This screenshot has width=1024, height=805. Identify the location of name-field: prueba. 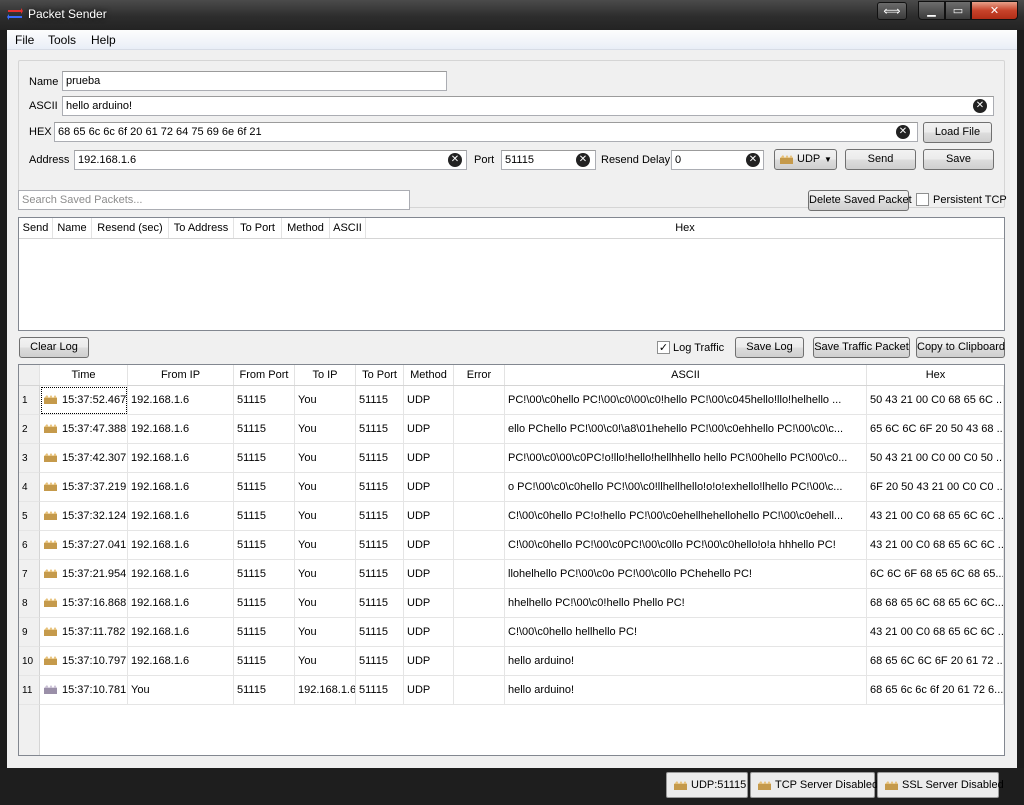
(254, 81).